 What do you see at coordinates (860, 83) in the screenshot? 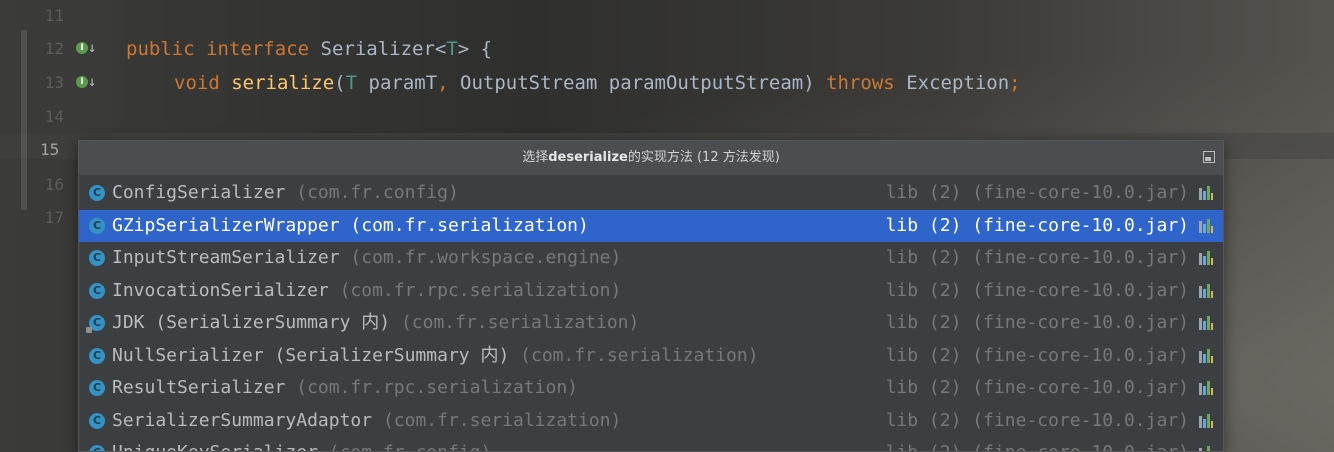
I see `keyword: throws` at bounding box center [860, 83].